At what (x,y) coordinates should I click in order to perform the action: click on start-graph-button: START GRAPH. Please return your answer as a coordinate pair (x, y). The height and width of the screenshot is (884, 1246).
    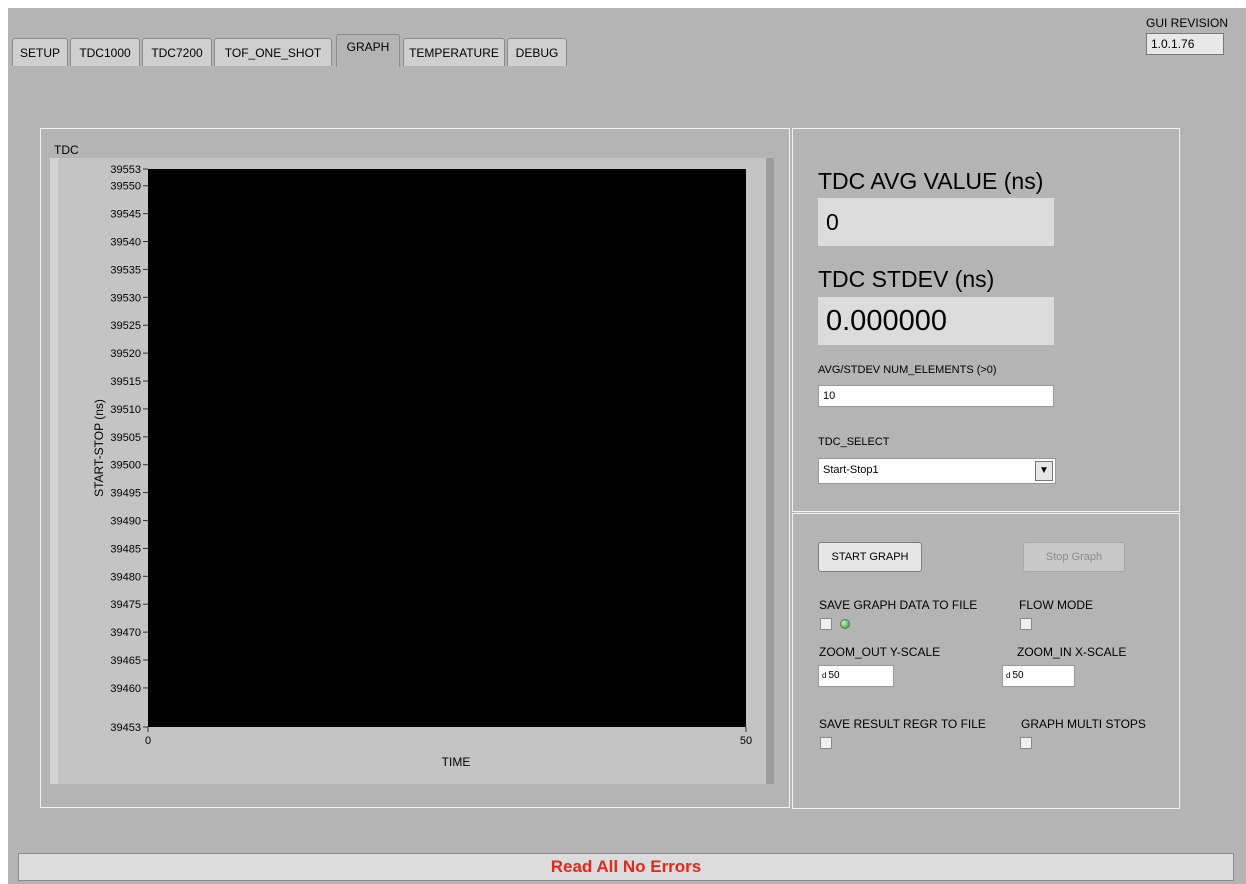
    Looking at the image, I should click on (870, 557).